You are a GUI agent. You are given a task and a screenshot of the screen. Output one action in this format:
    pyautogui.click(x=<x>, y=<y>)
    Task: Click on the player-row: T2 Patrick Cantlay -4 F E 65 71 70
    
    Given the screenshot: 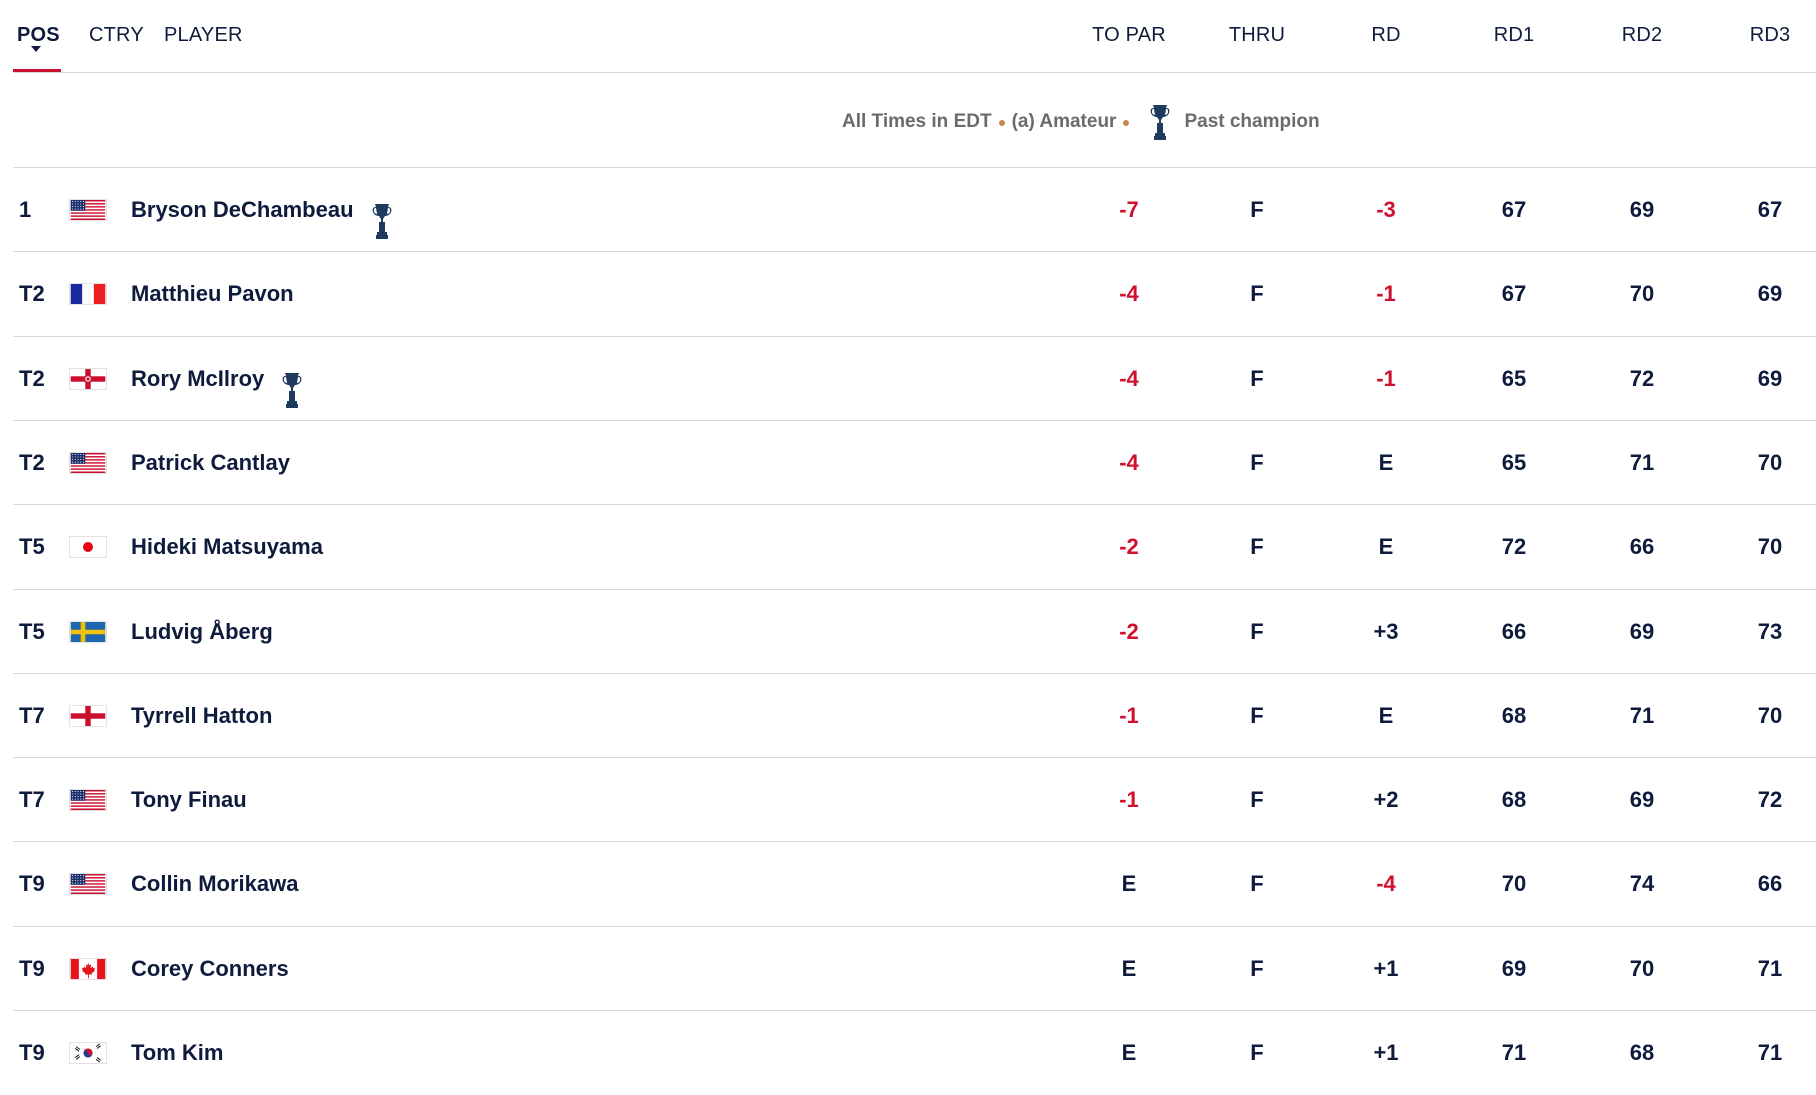 What is the action you would take?
    pyautogui.click(x=914, y=462)
    